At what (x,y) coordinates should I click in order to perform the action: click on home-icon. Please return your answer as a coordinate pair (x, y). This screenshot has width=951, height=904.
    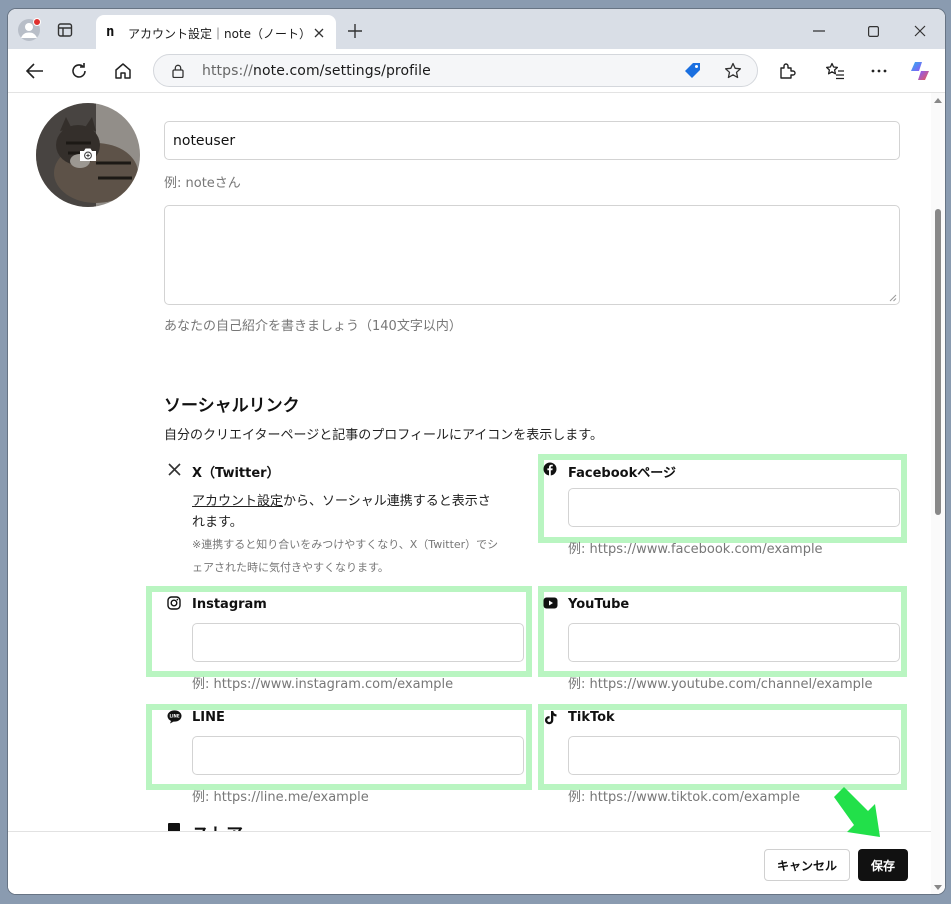
    Looking at the image, I should click on (123, 71).